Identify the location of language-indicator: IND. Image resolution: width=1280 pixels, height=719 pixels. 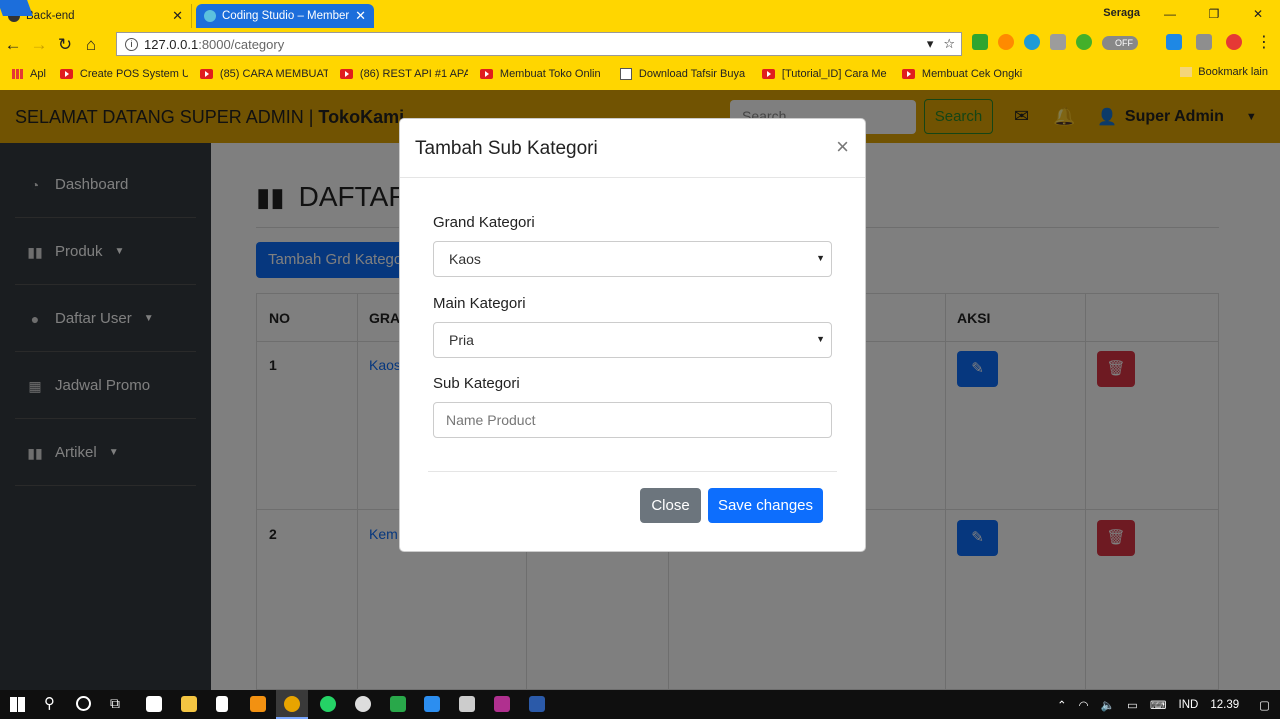
(1189, 705).